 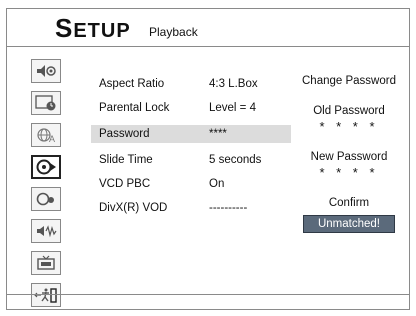 What do you see at coordinates (64, 28) in the screenshot?
I see `title-initial: S` at bounding box center [64, 28].